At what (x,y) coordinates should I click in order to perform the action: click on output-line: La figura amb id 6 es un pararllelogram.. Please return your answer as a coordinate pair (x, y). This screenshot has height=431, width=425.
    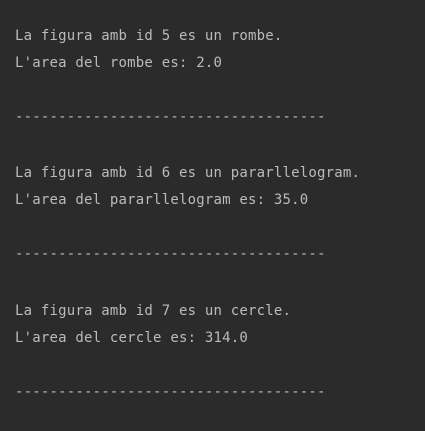
    Looking at the image, I should click on (188, 173).